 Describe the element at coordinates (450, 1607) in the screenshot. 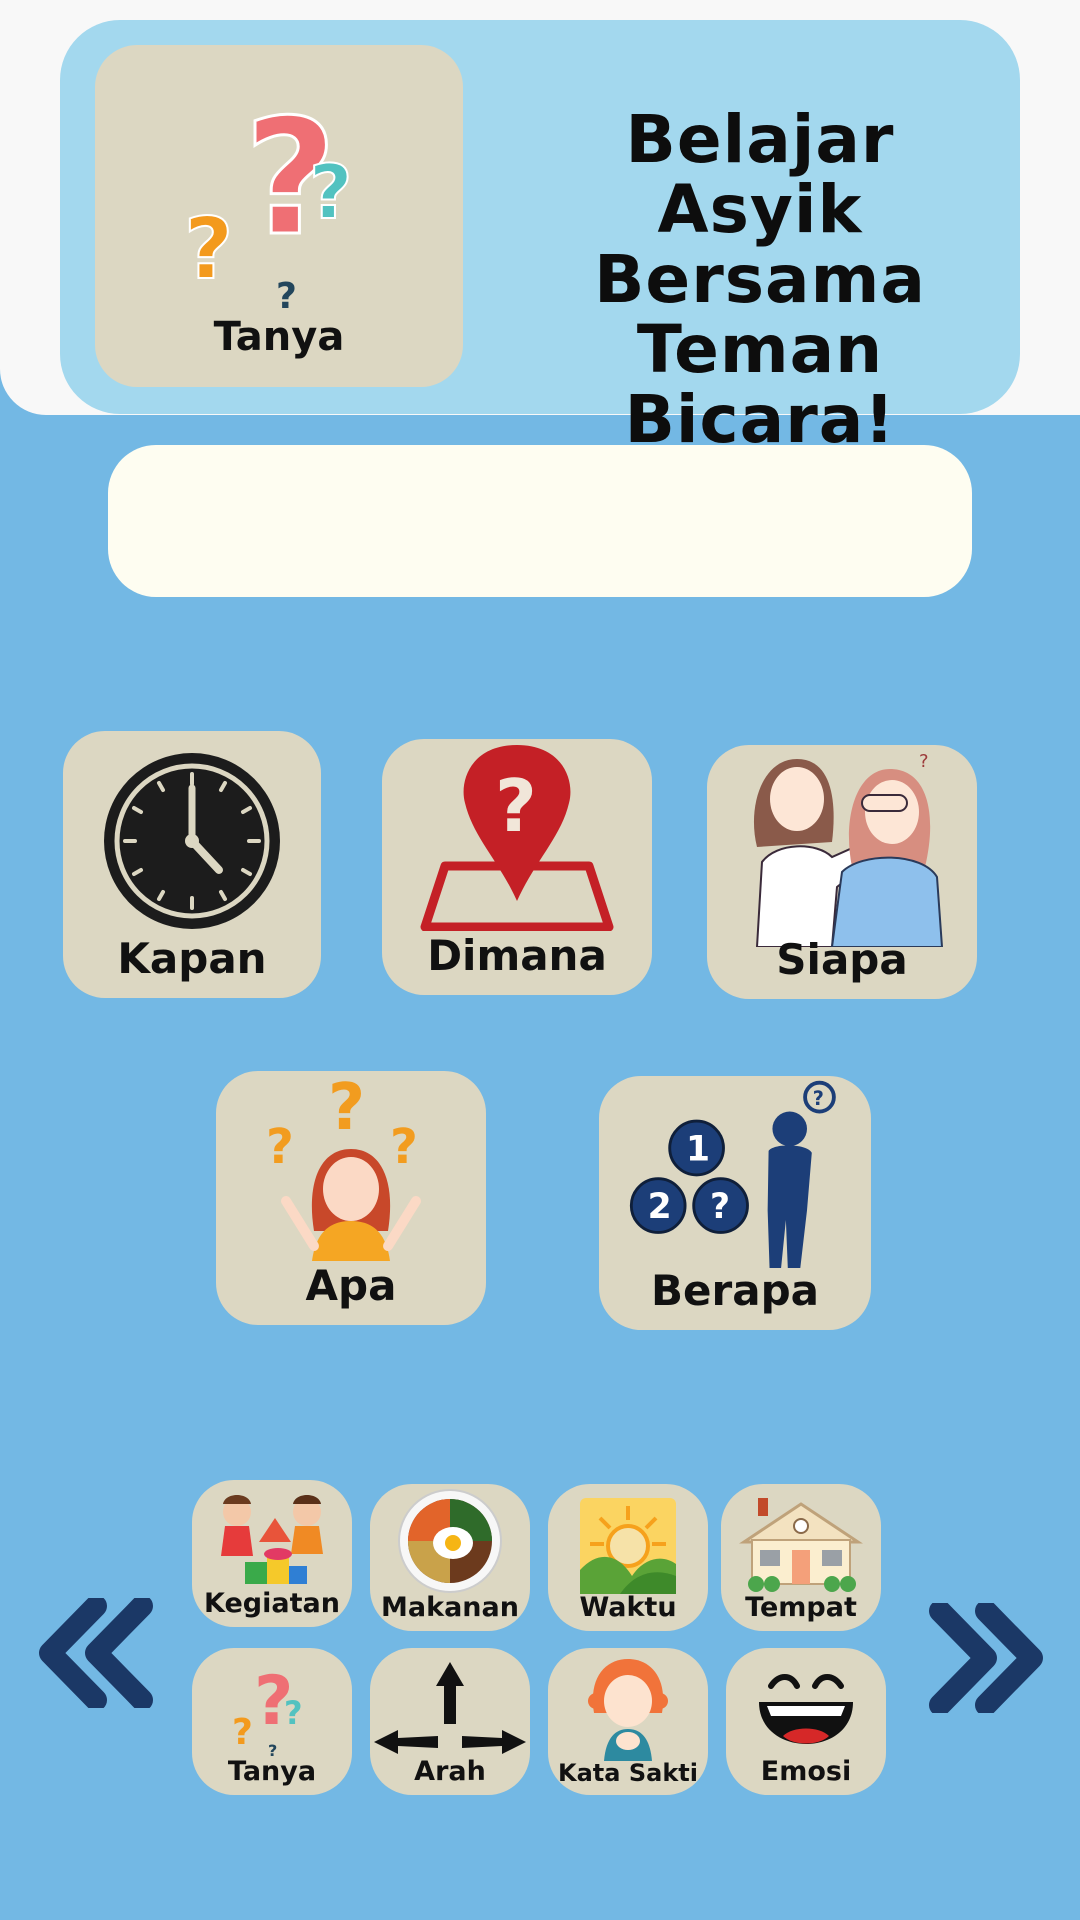

I see `category-label: Makanan` at that location.